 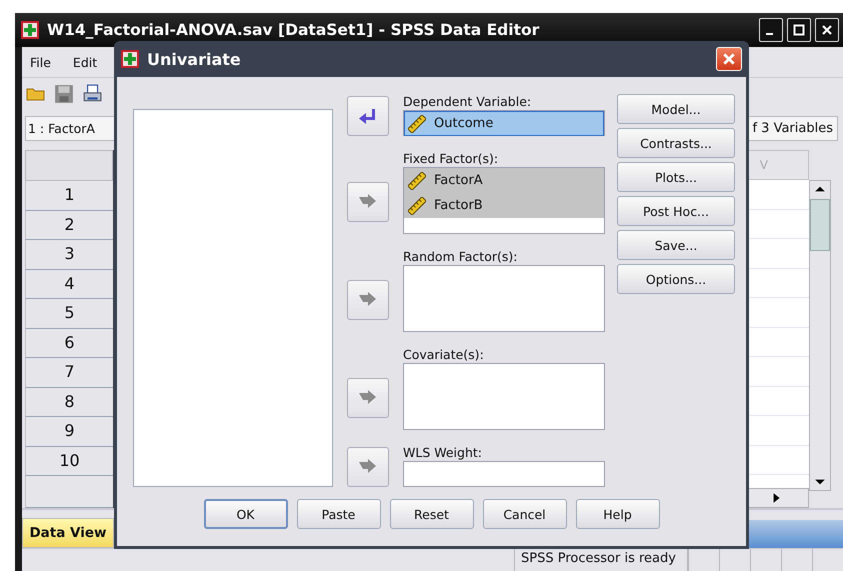 I want to click on cell-reference: 1 : FactorA, so click(x=70, y=128).